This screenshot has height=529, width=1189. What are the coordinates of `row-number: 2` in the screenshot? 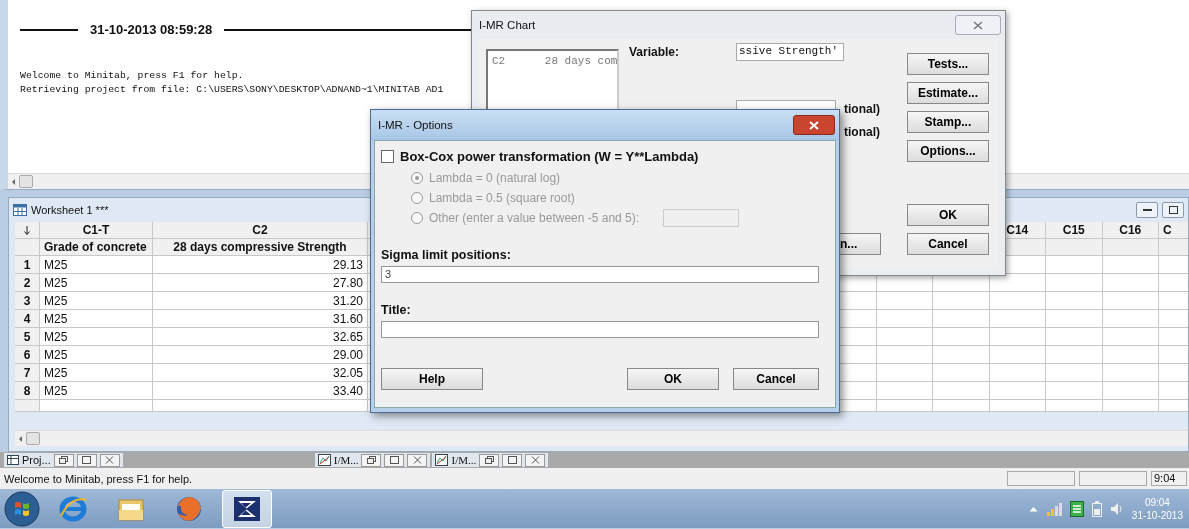 It's located at (27, 283).